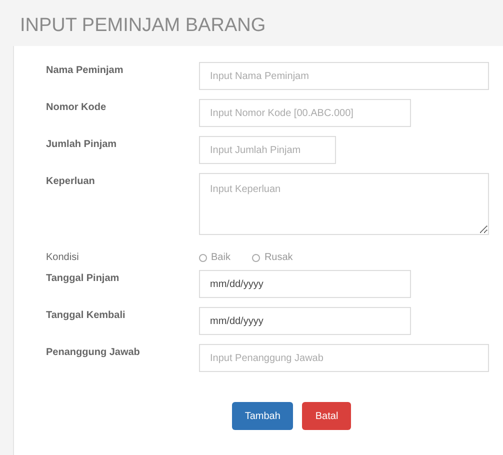  Describe the element at coordinates (82, 144) in the screenshot. I see `field-label: Jumlah Pinjam` at that location.